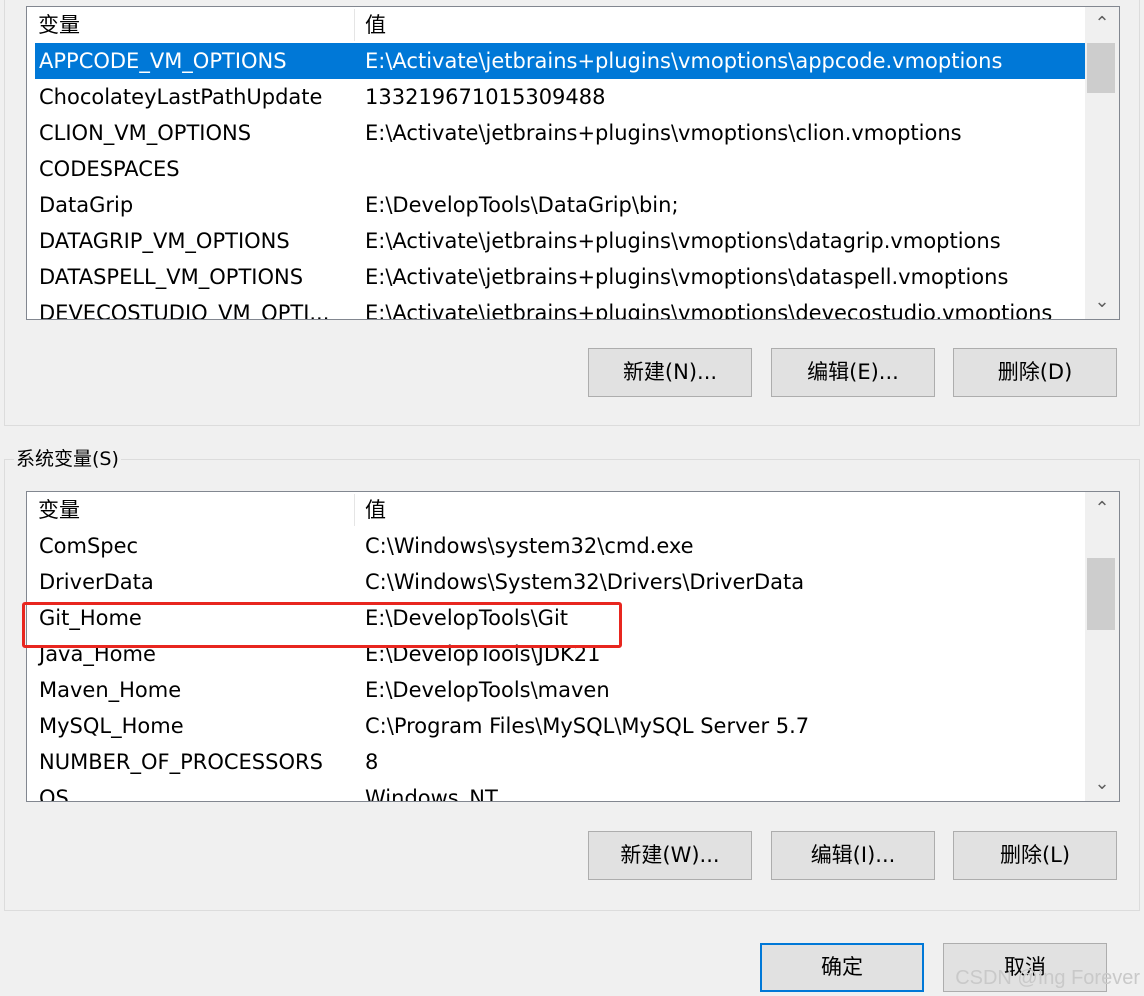 The width and height of the screenshot is (1144, 996). Describe the element at coordinates (164, 241) in the screenshot. I see `var-name: DATAGRIP_VM_OPTIONS` at that location.